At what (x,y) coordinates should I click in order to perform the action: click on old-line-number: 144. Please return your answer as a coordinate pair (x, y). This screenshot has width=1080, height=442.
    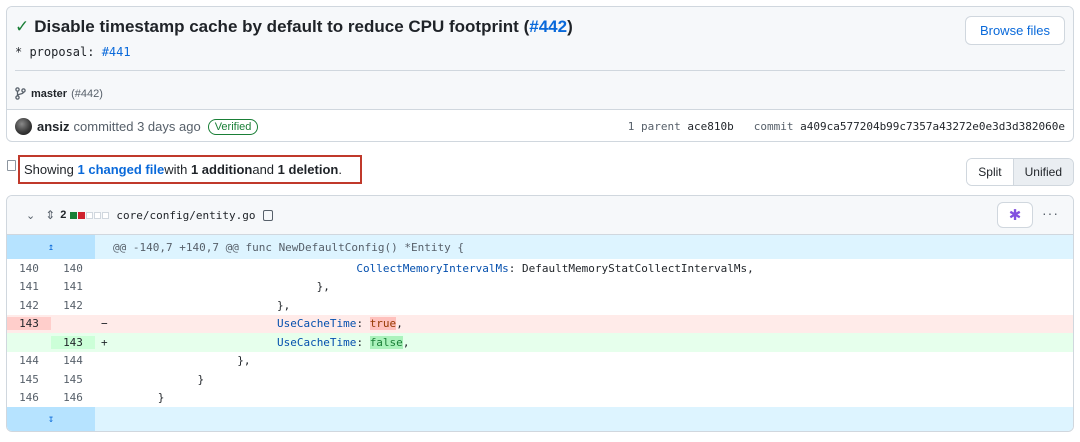
    Looking at the image, I should click on (29, 360).